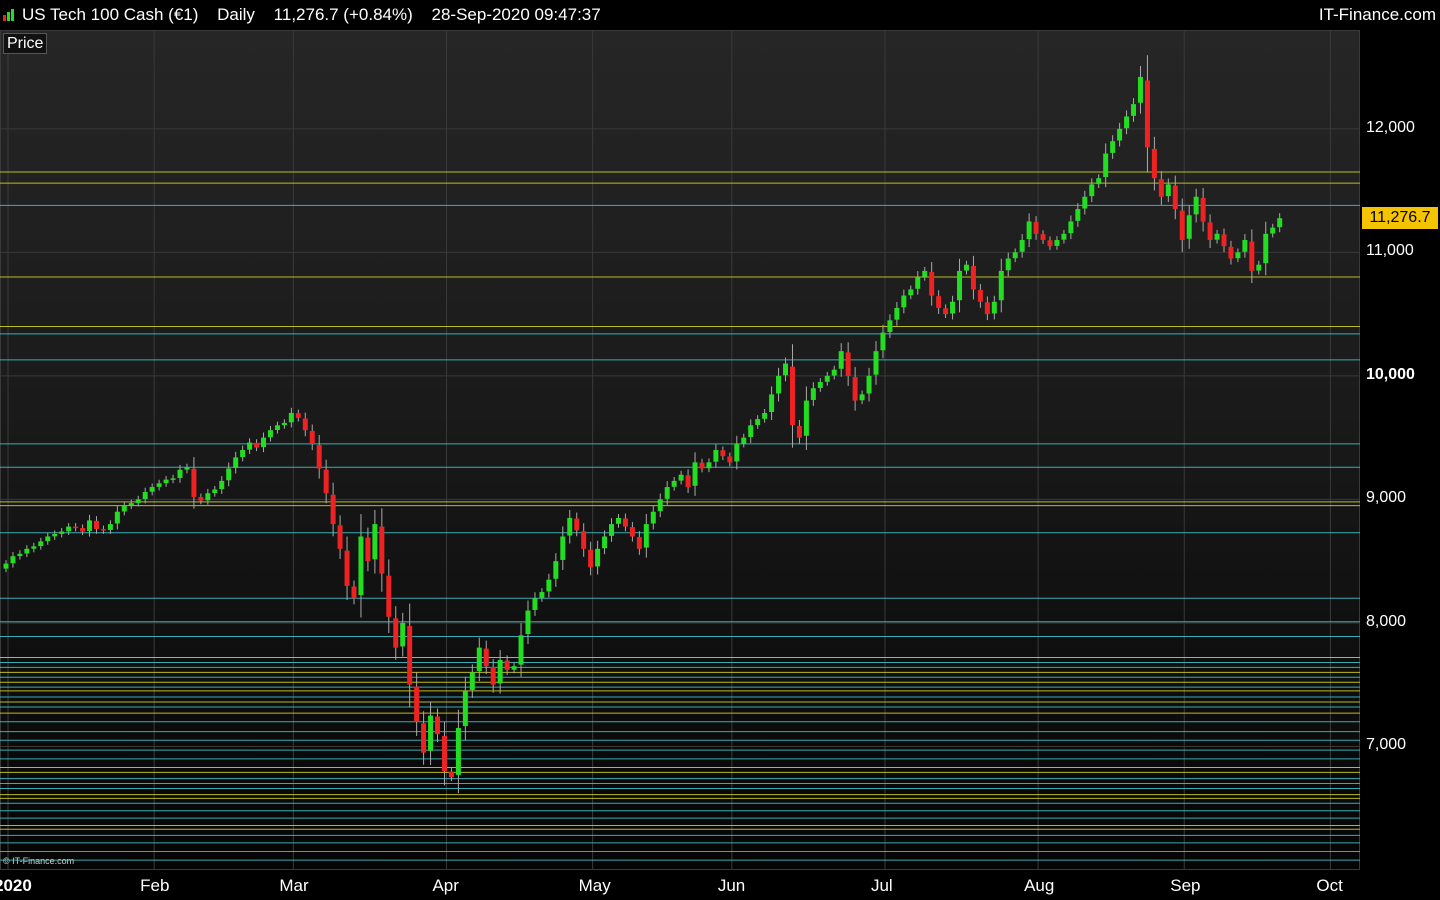 This screenshot has width=1440, height=900. I want to click on x-tick-label: Aug, so click(1039, 885).